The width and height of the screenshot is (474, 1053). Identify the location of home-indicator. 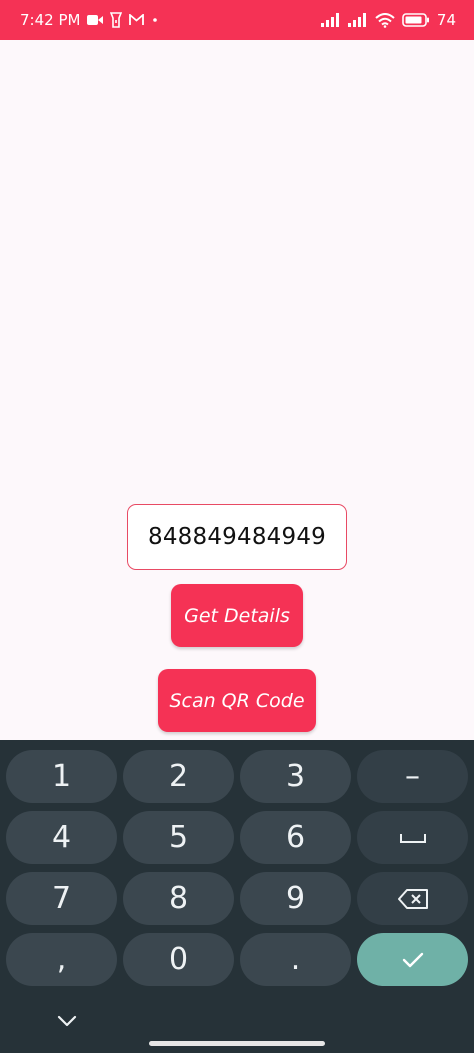
(237, 1043).